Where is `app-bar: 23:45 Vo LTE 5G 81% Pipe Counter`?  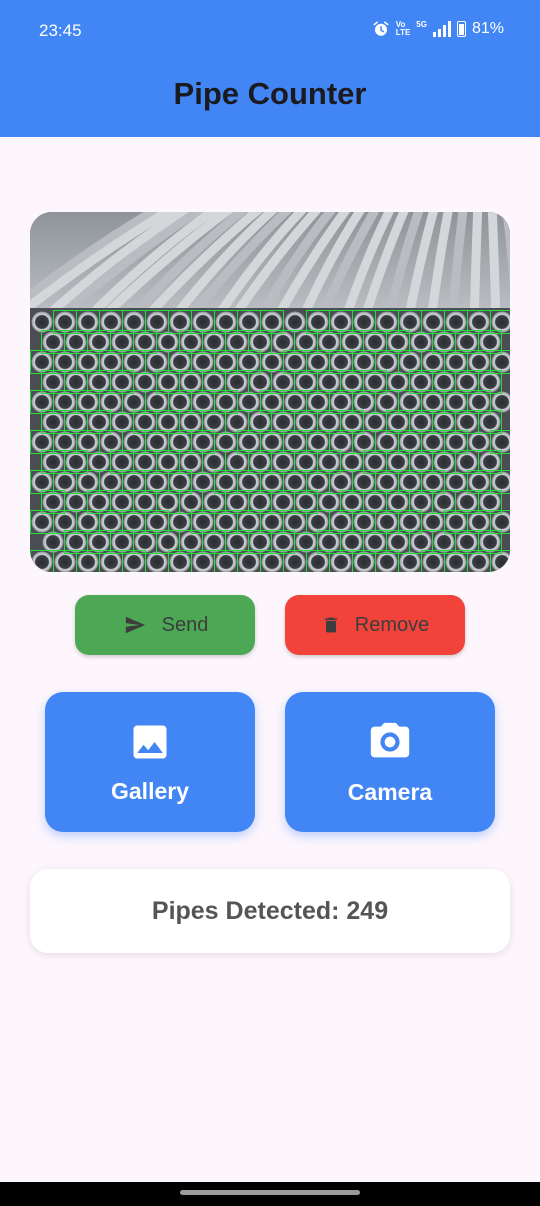
app-bar: 23:45 Vo LTE 5G 81% Pipe Counter is located at coordinates (270, 68).